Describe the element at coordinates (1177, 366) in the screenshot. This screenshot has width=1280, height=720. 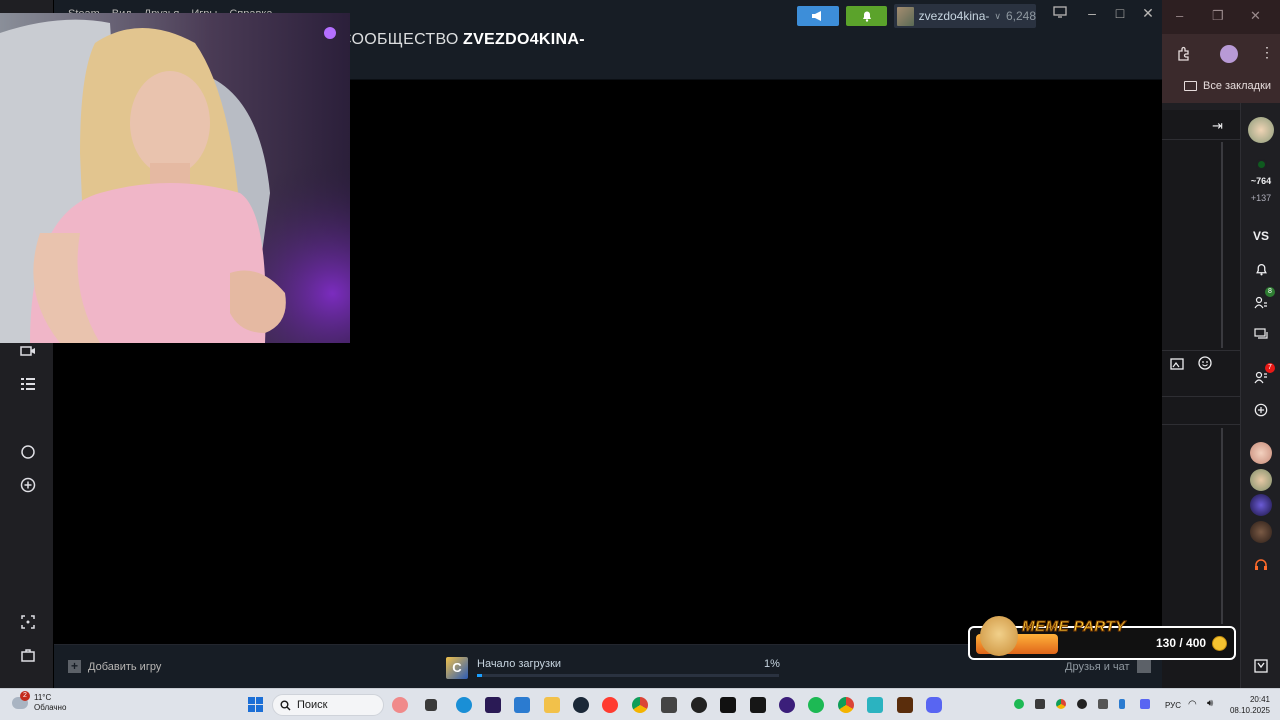
I see `image-icon` at that location.